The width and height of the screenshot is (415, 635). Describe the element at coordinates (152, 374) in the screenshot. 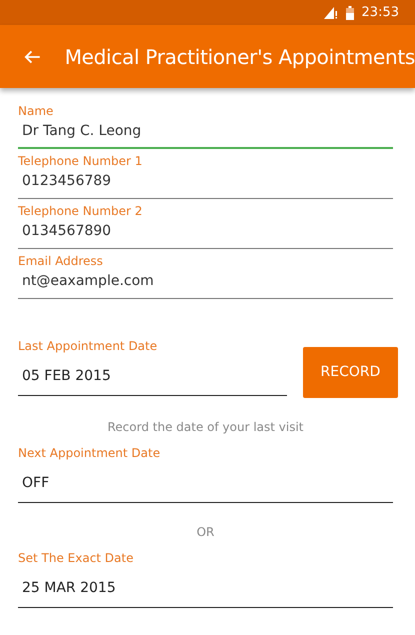

I see `date-field: 05 FEB 2015` at that location.